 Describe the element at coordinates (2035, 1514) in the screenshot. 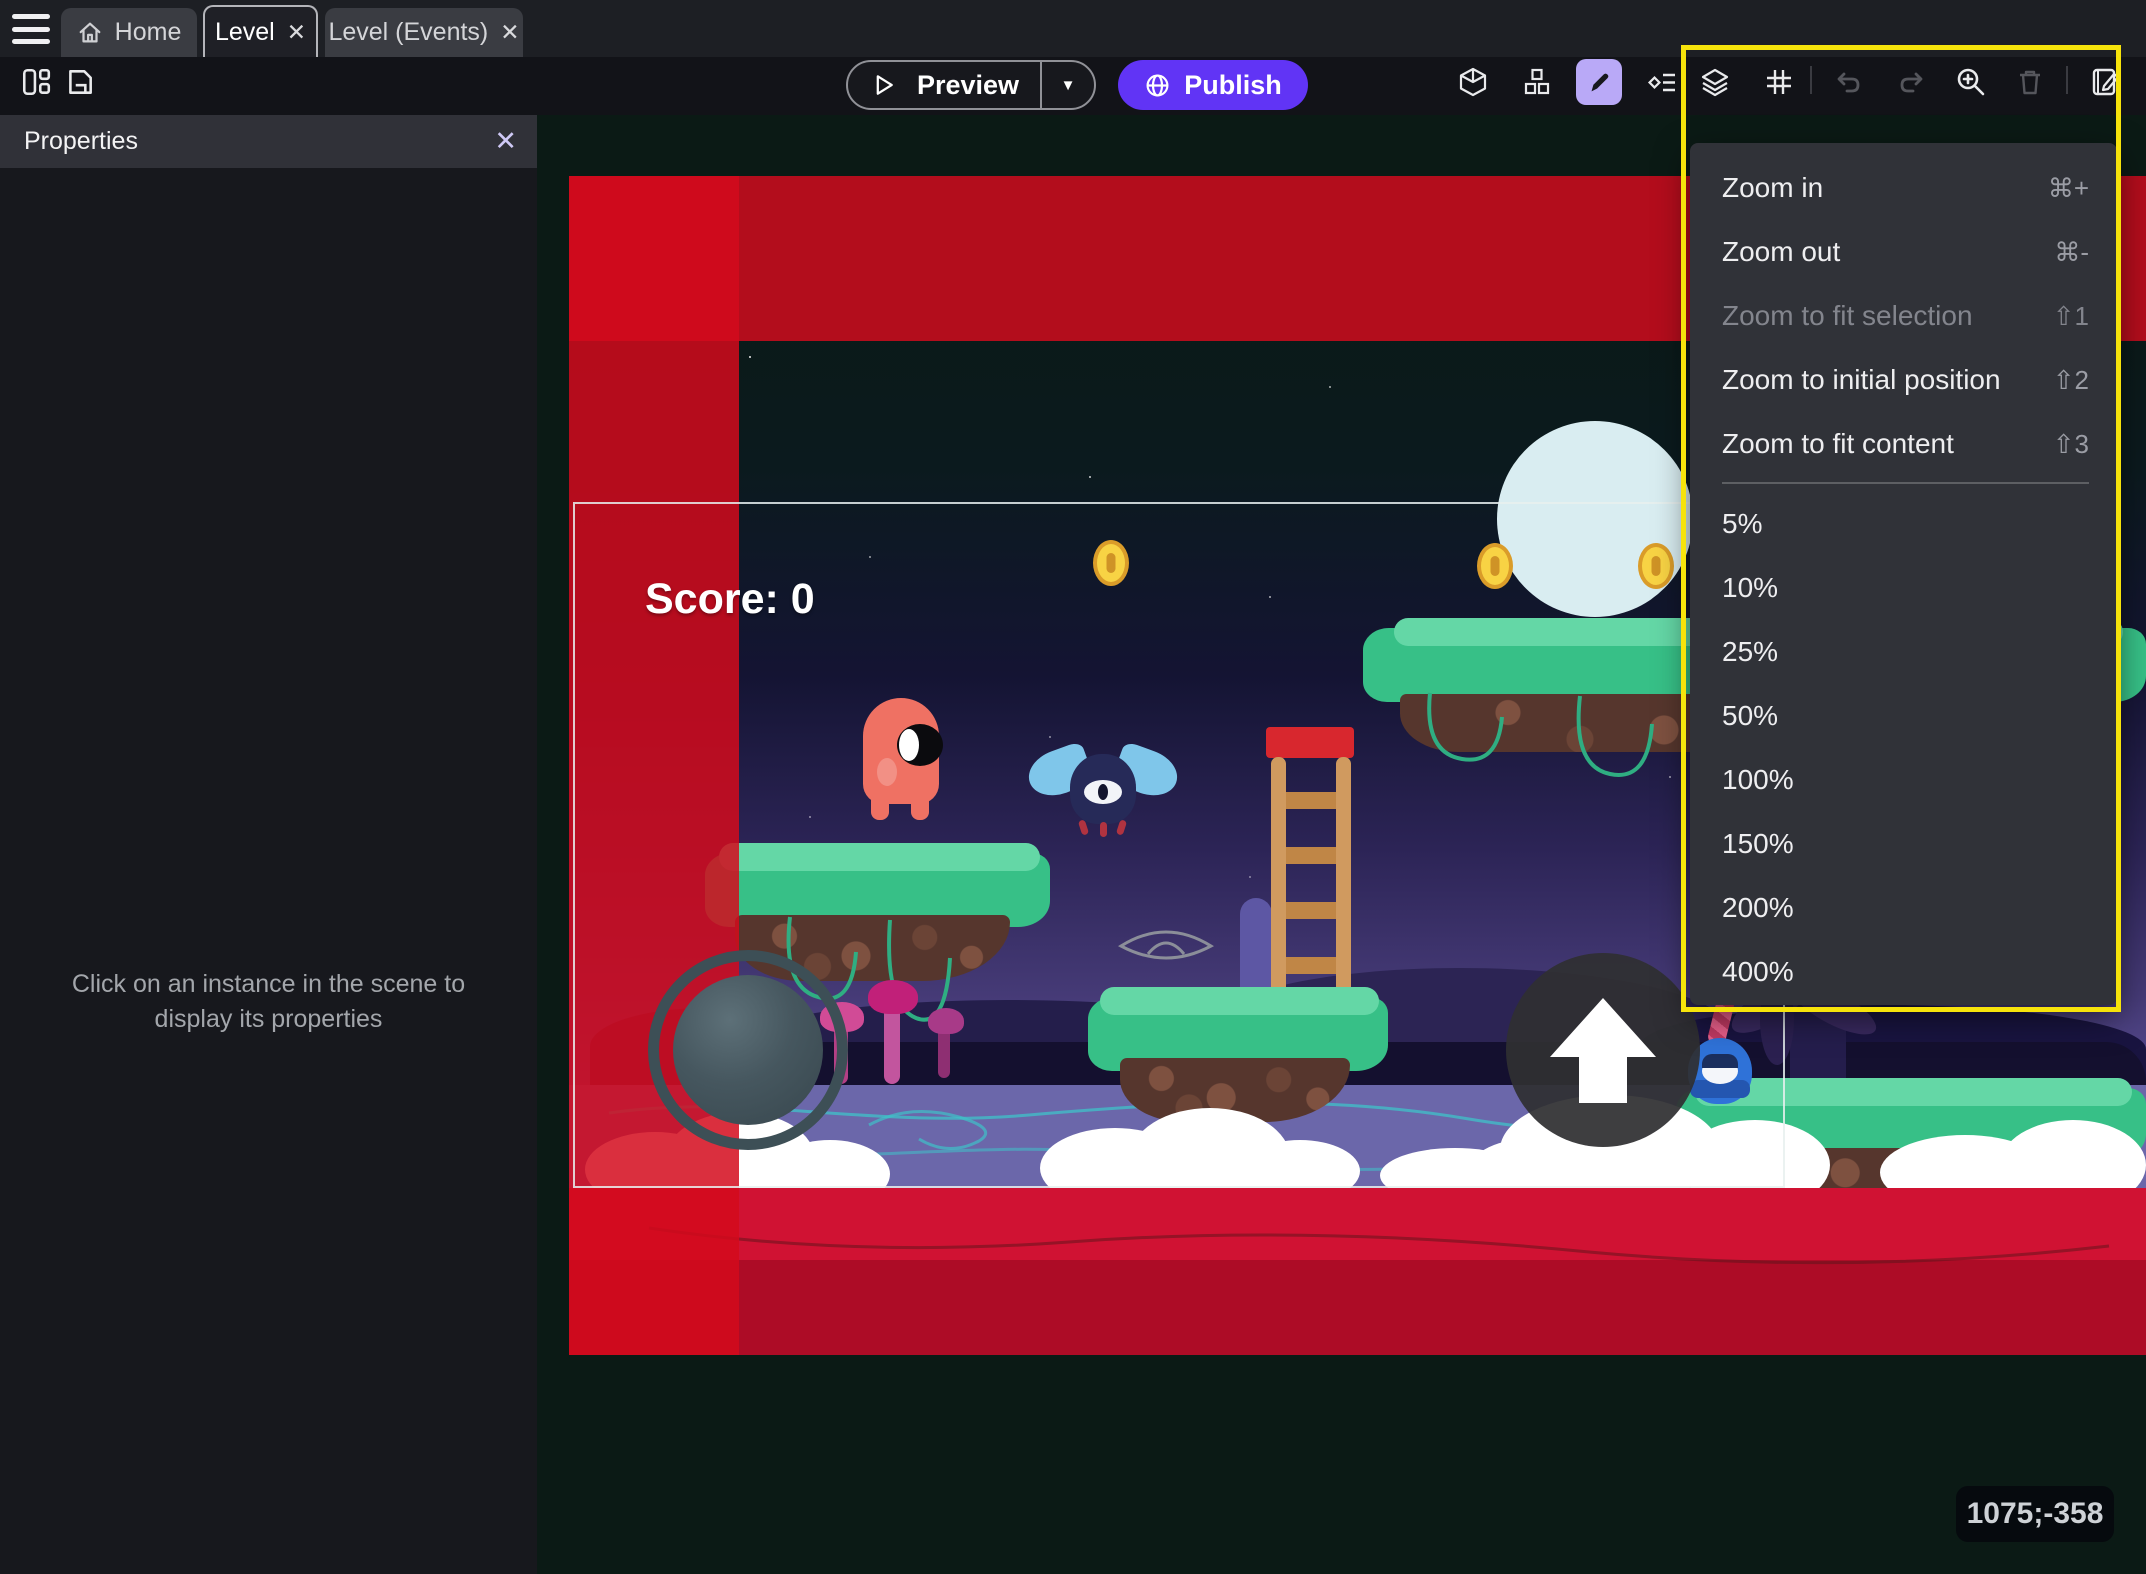

I see `cursor-coordinates-badge: 1075;-358` at that location.